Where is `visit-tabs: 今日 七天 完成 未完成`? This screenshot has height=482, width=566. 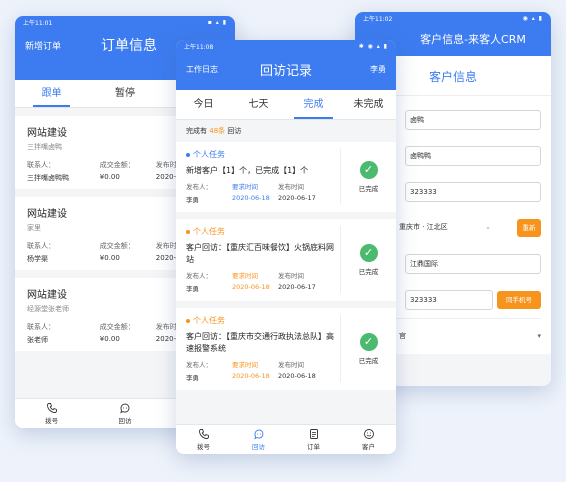
visit-tabs: 今日 七天 完成 未完成 is located at coordinates (286, 105).